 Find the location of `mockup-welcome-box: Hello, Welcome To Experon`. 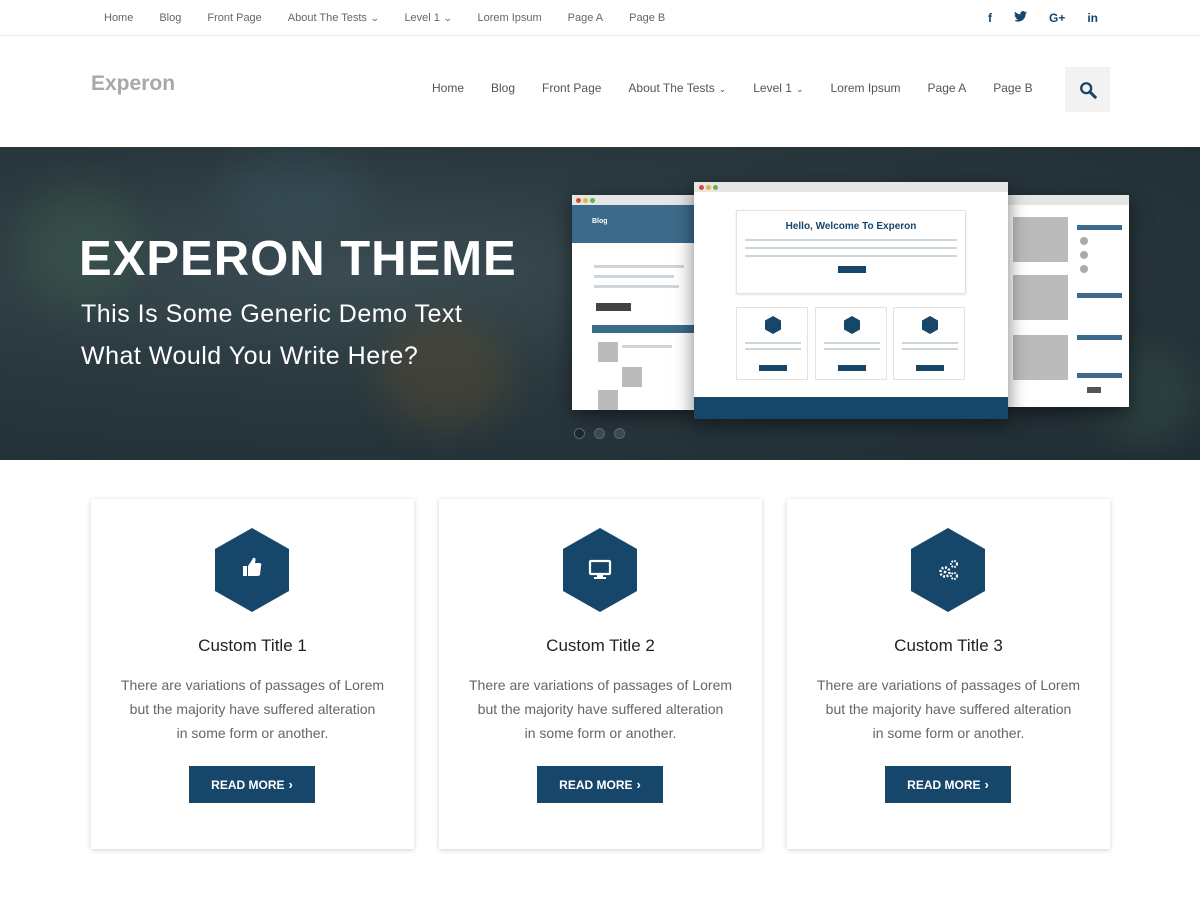

mockup-welcome-box: Hello, Welcome To Experon is located at coordinates (851, 252).